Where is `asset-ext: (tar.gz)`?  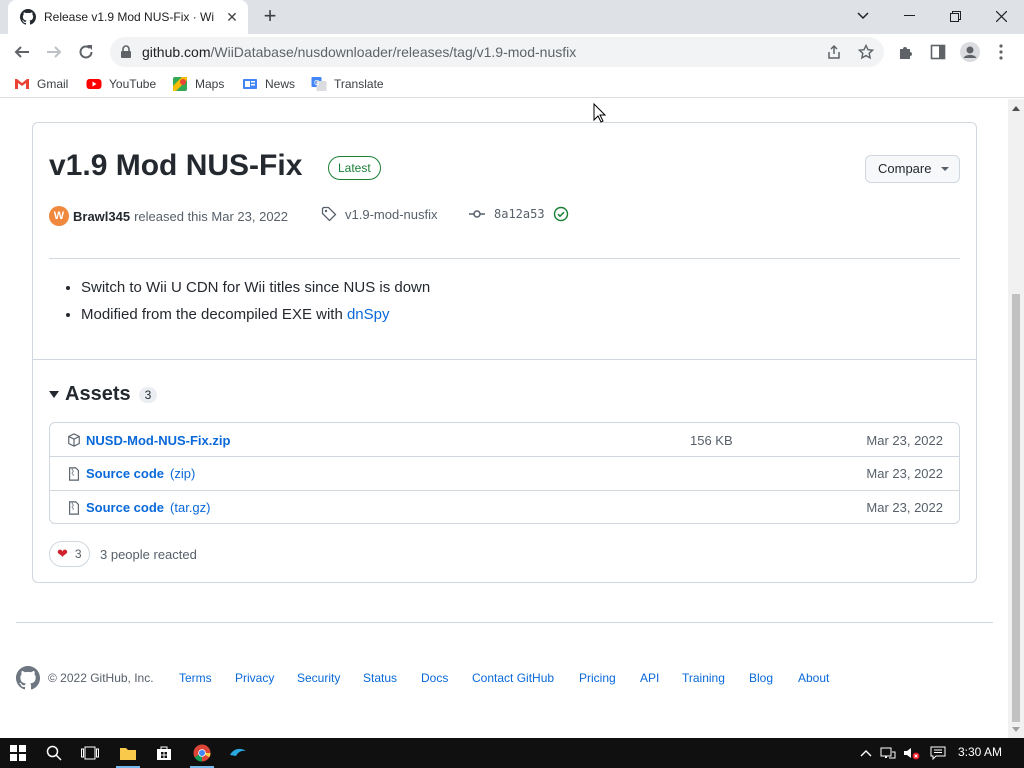
asset-ext: (tar.gz) is located at coordinates (190, 507).